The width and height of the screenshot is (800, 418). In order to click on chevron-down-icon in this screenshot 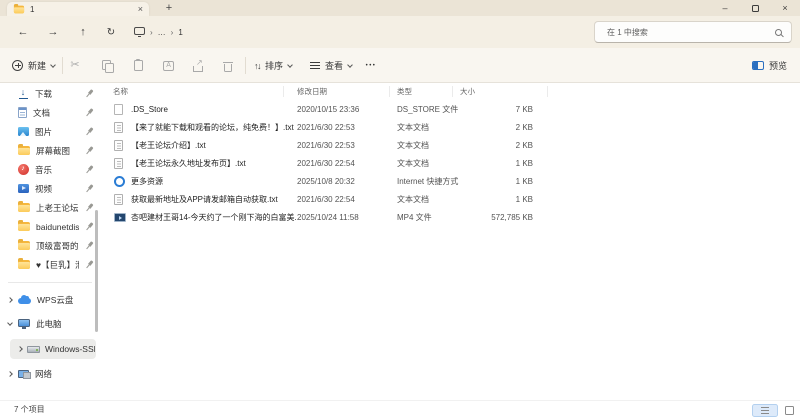, I will do `click(10, 323)`.